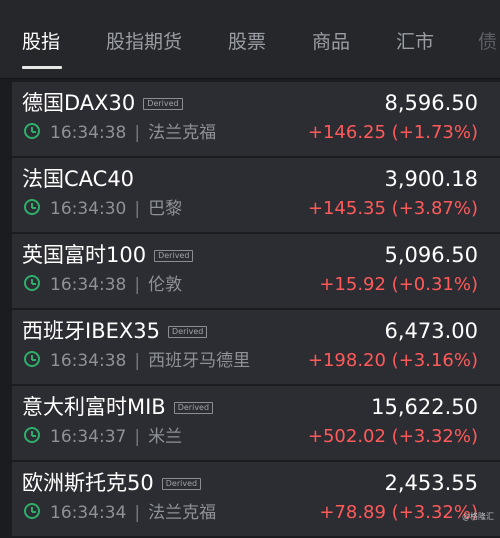 The width and height of the screenshot is (500, 538). I want to click on price-value: 8,596.50, so click(431, 103).